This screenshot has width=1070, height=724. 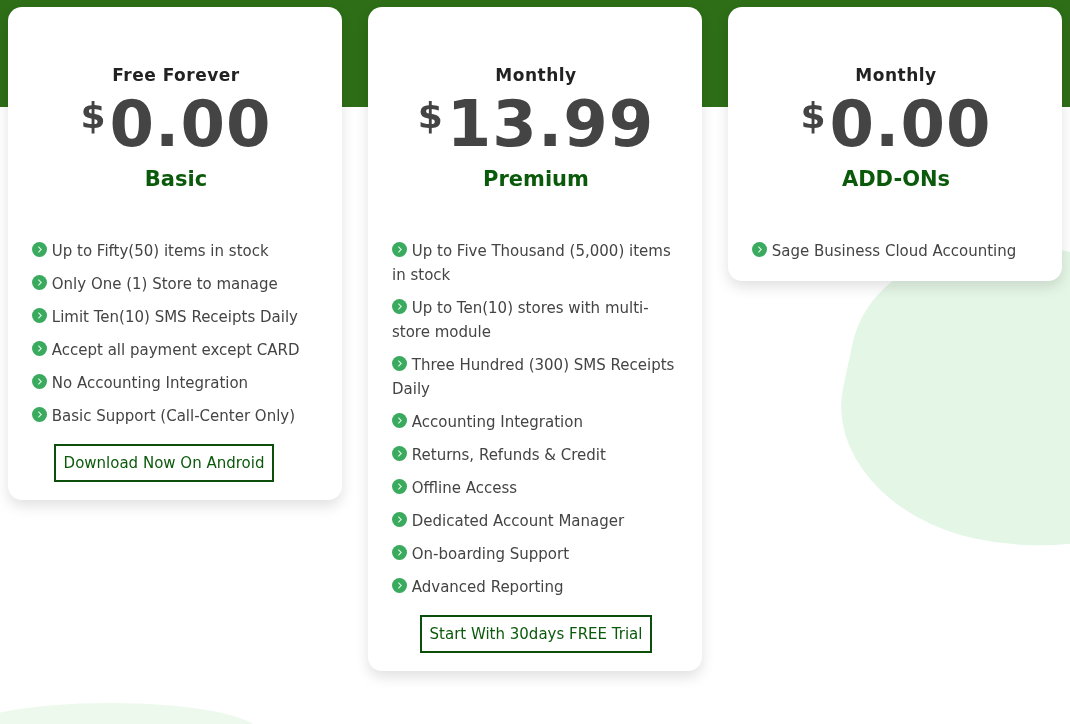 I want to click on plan-button: Start With 30days FREE Trial, so click(x=536, y=634).